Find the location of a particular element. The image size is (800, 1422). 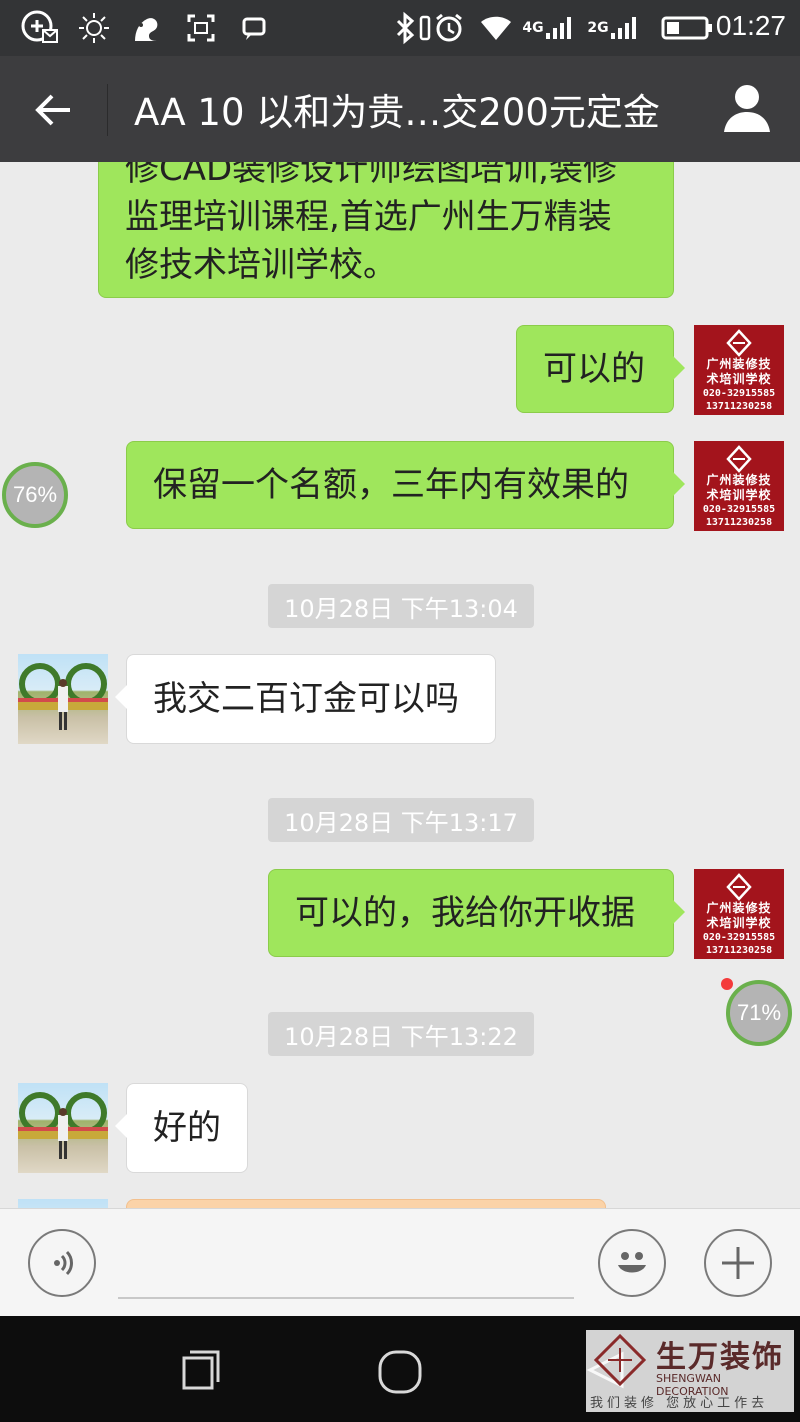

timestamp-text: 10月28日 下午13:22 is located at coordinates (401, 1036).